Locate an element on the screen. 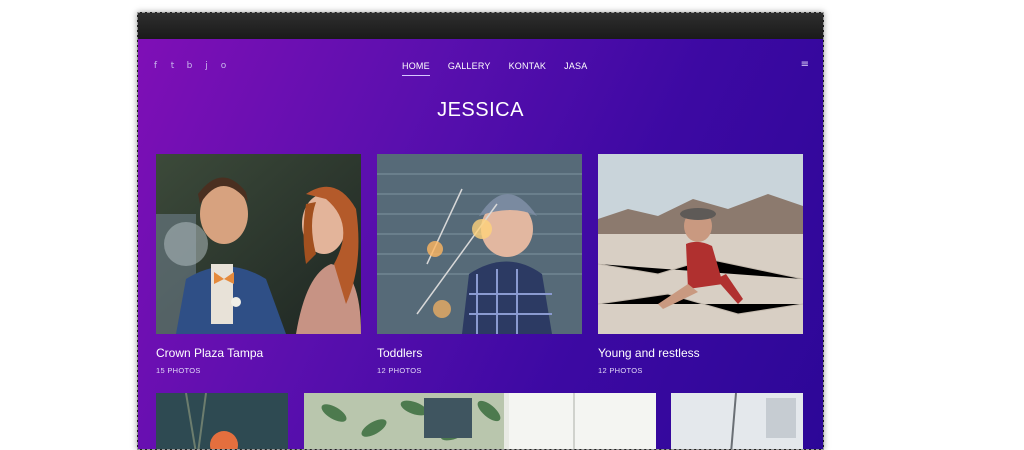 This screenshot has height=450, width=1024. album-card: Crown Plaza Tampa 15 PHOTOS is located at coordinates (258, 264).